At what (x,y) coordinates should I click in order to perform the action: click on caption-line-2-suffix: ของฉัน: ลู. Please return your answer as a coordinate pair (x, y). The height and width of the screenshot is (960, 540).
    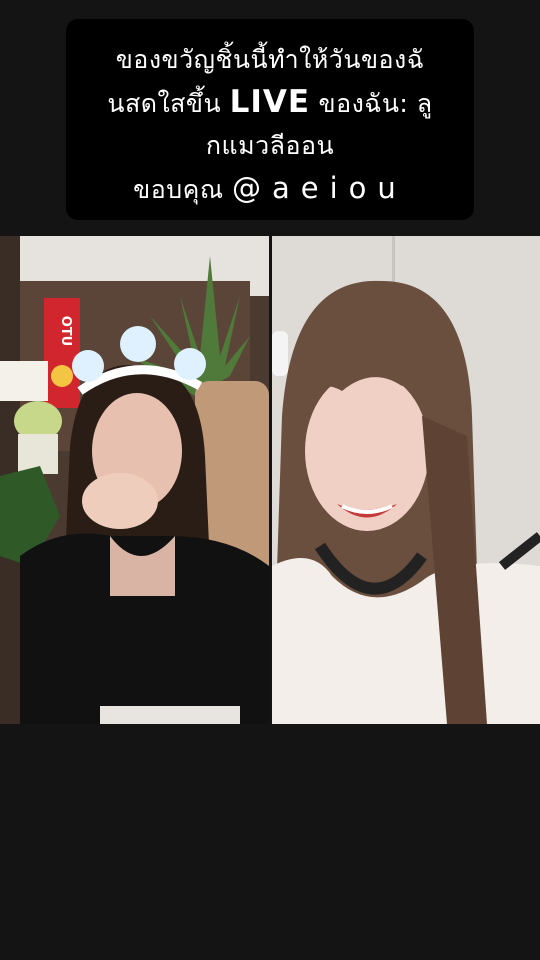
    Looking at the image, I should click on (371, 103).